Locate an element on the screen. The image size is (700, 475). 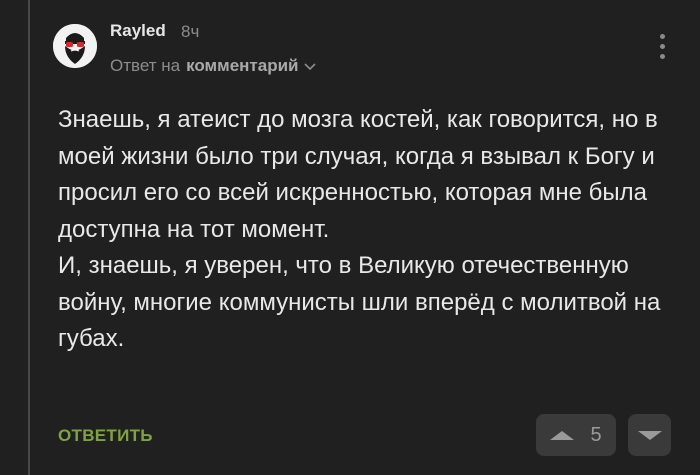
avatar is located at coordinates (75, 46).